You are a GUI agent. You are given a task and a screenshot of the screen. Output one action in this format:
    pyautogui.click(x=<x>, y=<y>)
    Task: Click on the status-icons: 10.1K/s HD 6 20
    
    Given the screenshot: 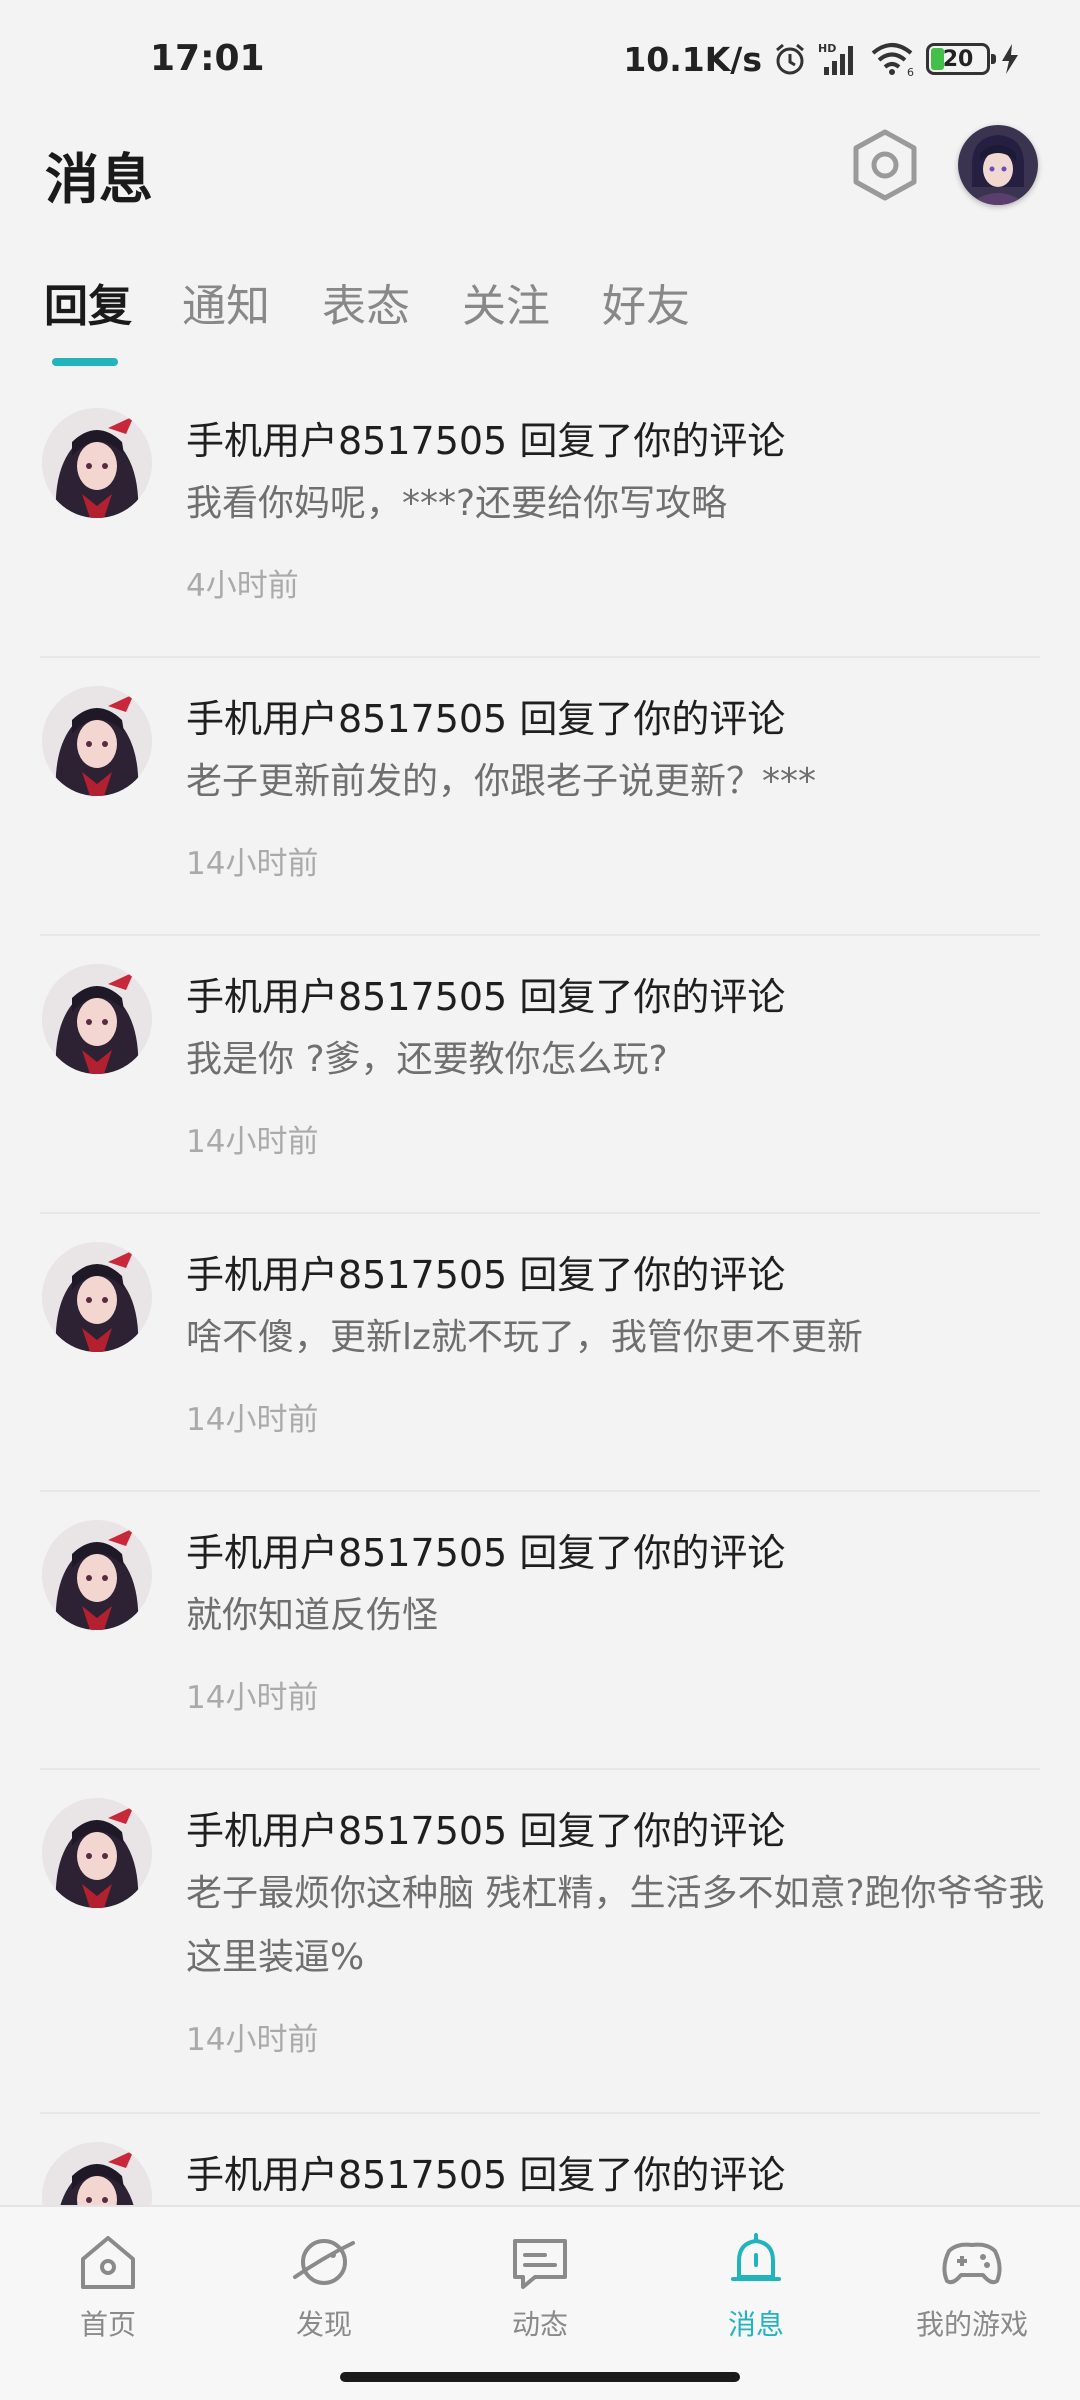 What is the action you would take?
    pyautogui.click(x=821, y=59)
    